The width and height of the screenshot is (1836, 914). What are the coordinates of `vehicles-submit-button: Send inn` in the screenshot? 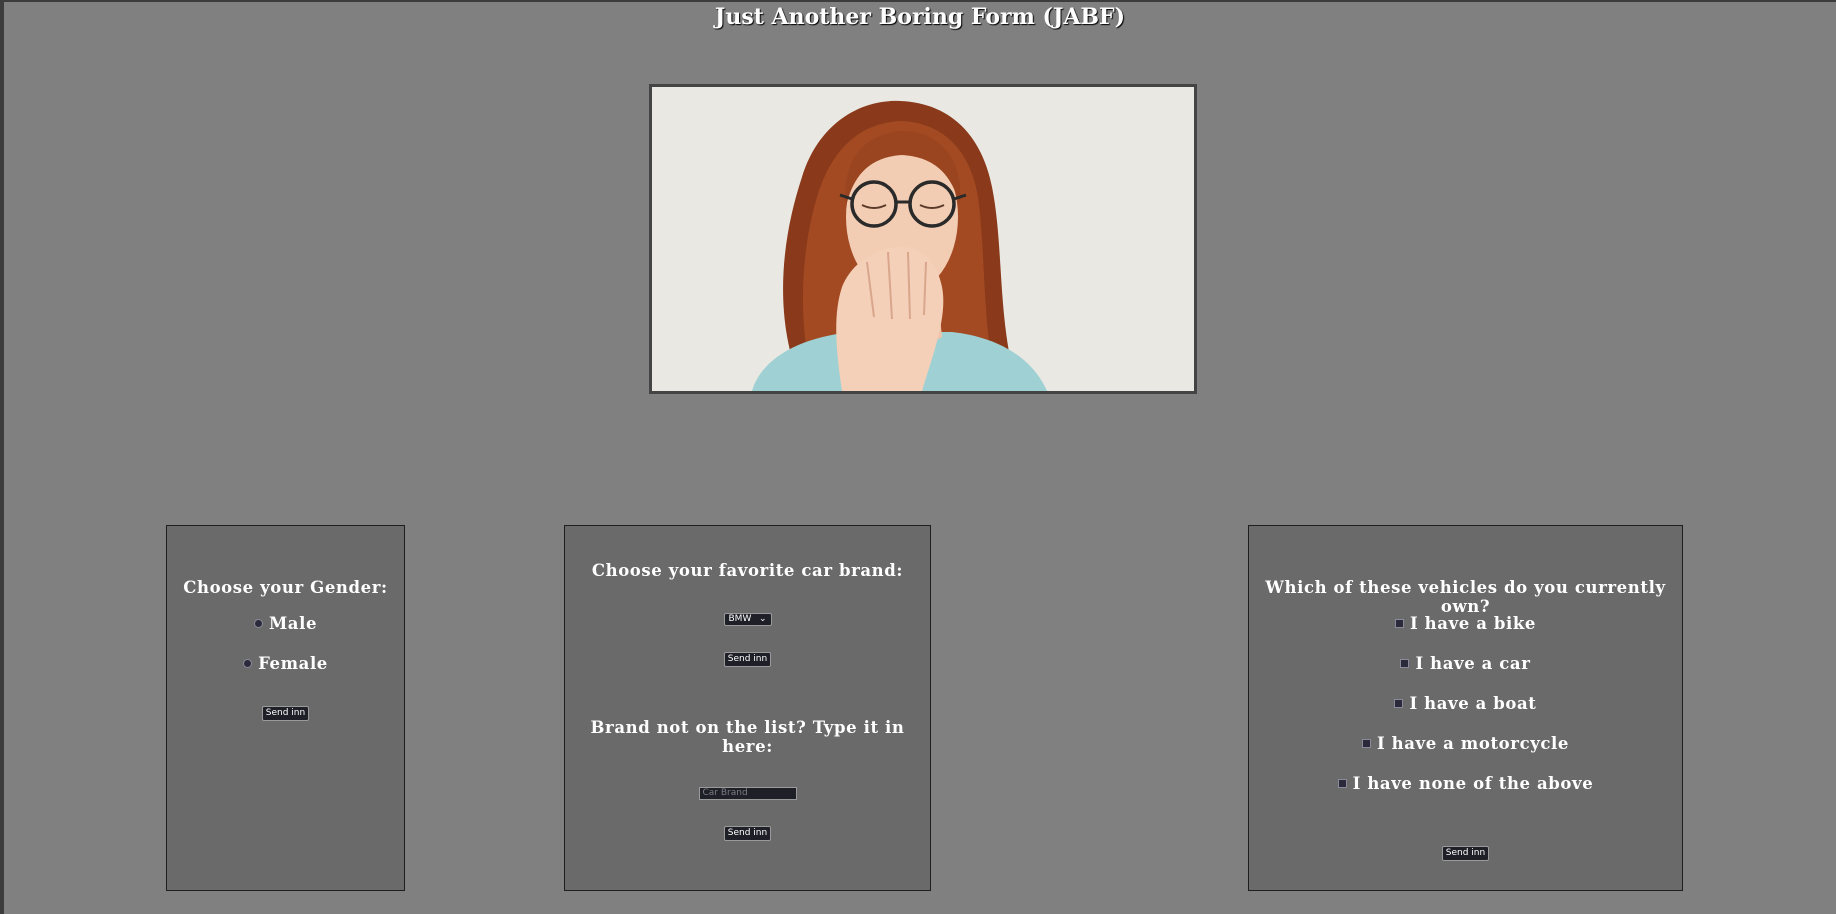 It's located at (1465, 853).